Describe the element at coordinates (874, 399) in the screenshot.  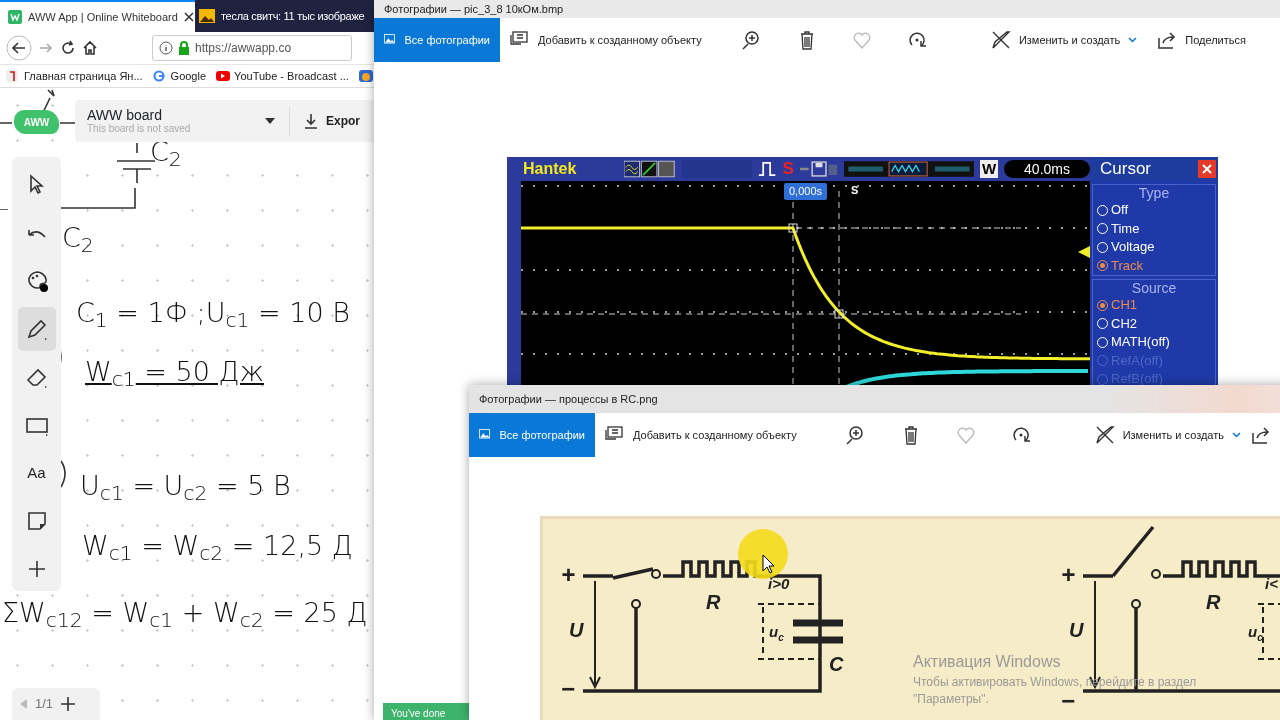
I see `window-title: Фотографии — процессы в RC.png` at that location.